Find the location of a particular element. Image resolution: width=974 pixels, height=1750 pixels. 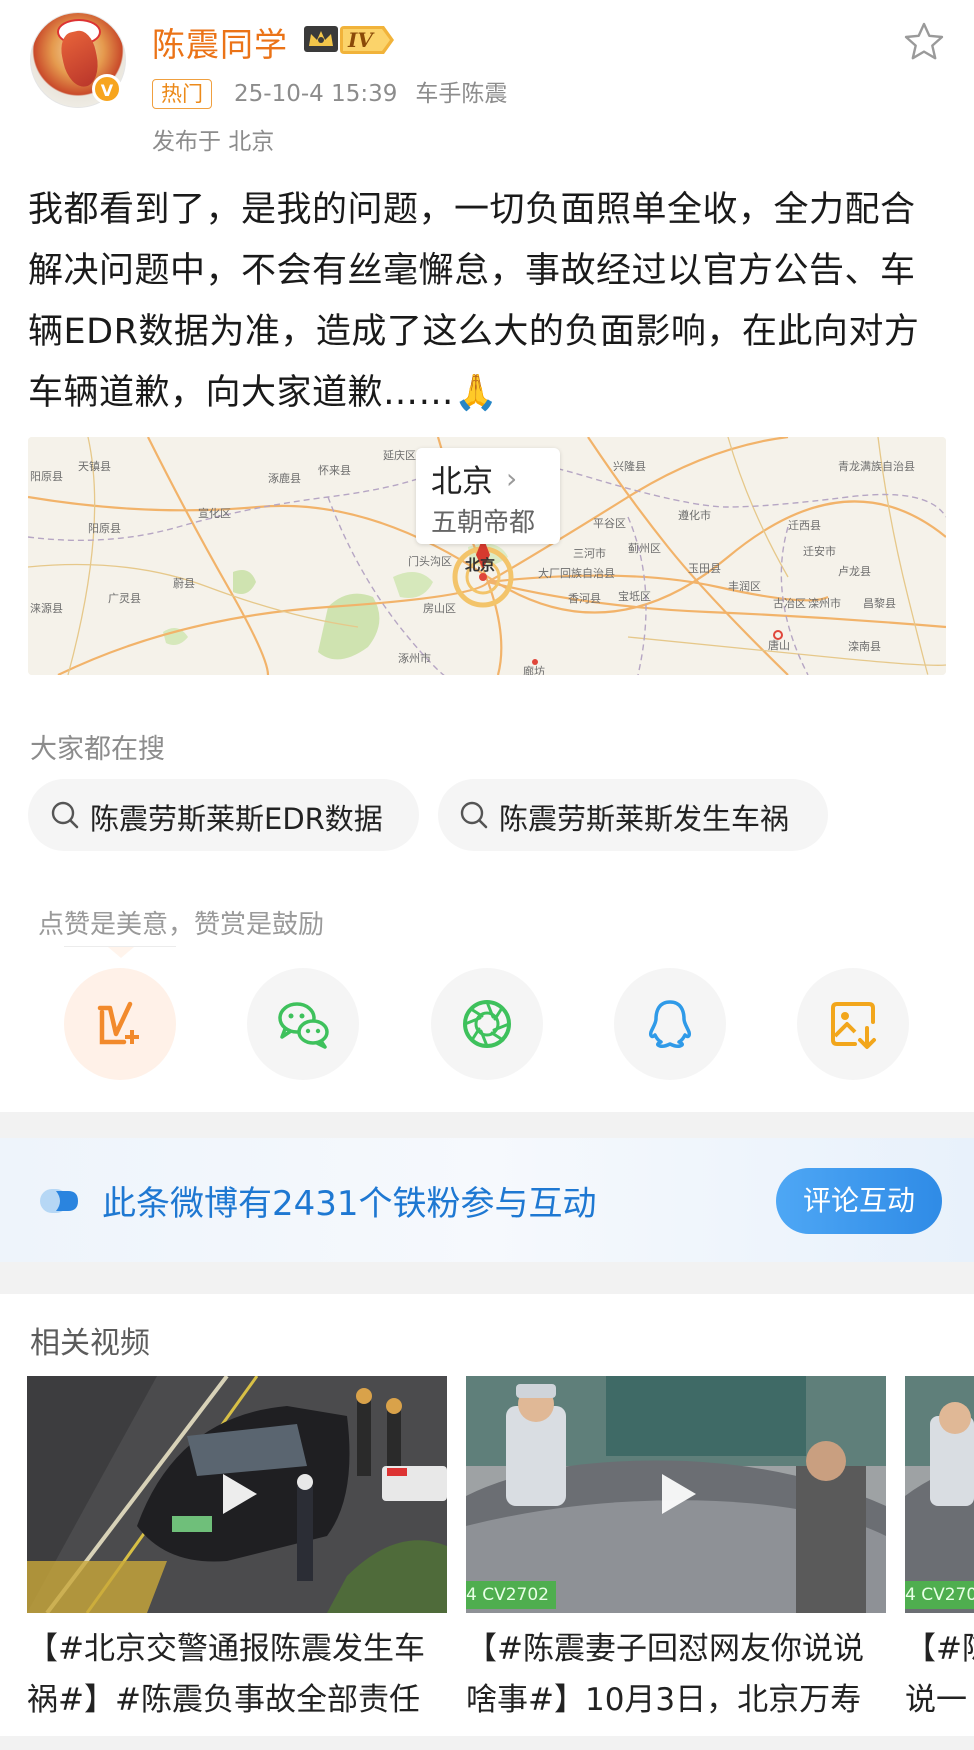

level-badge: IV is located at coordinates (367, 40).